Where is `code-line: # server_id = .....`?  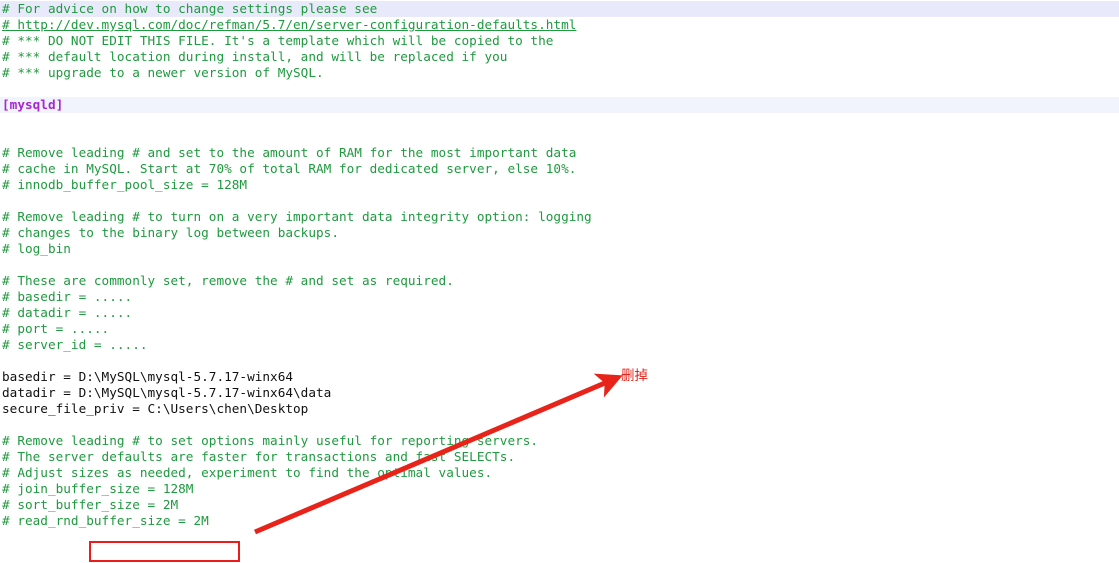 code-line: # server_id = ..... is located at coordinates (559, 345).